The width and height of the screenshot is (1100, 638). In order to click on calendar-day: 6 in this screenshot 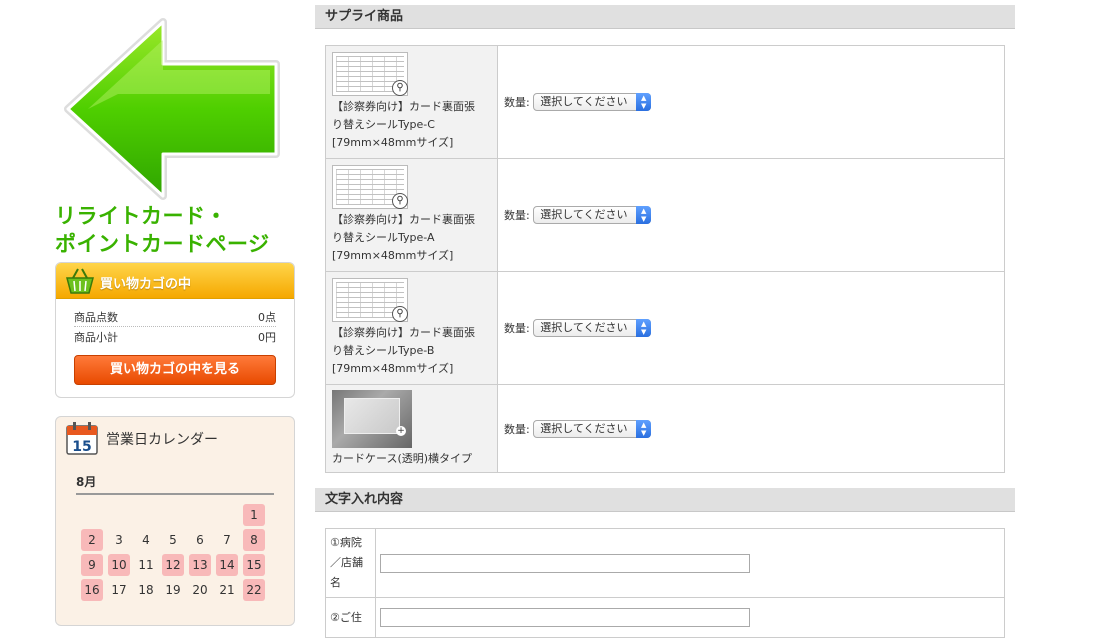, I will do `click(200, 540)`.